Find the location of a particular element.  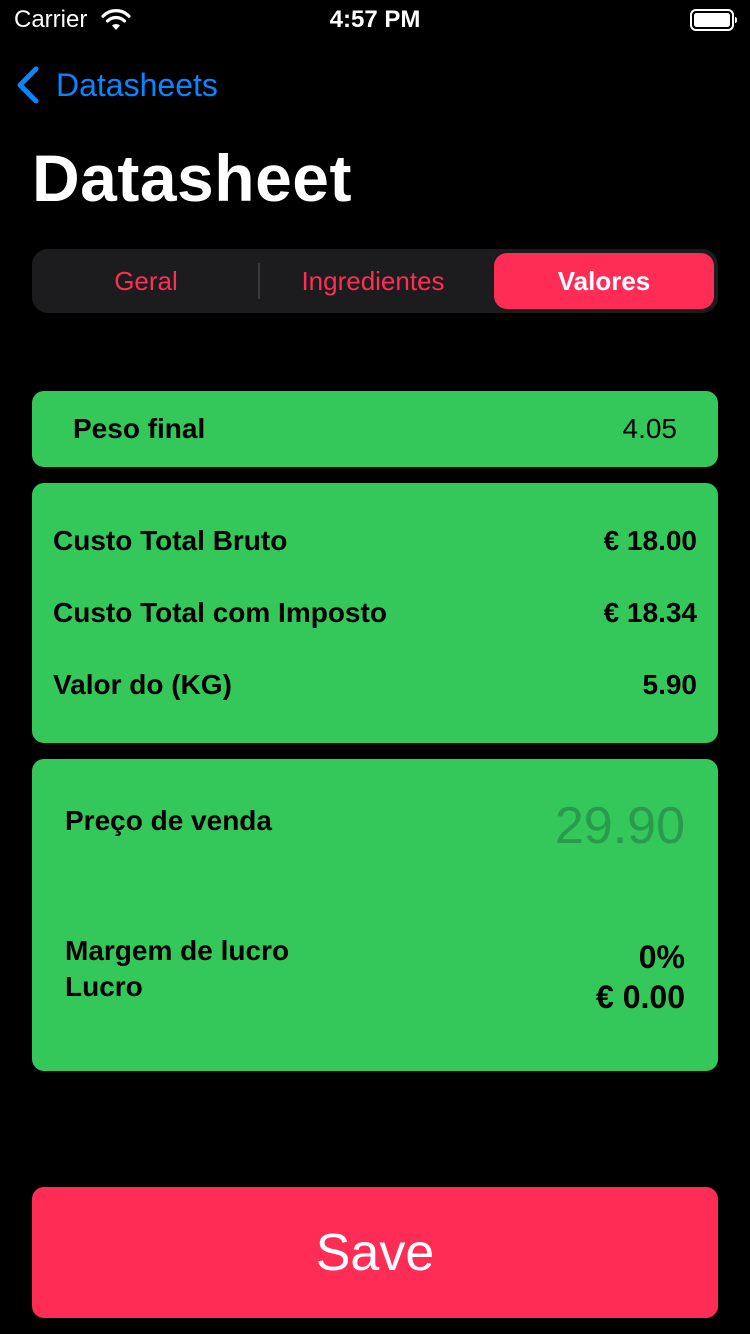

status-bar: Carrier 4:57 PM is located at coordinates (375, 20).